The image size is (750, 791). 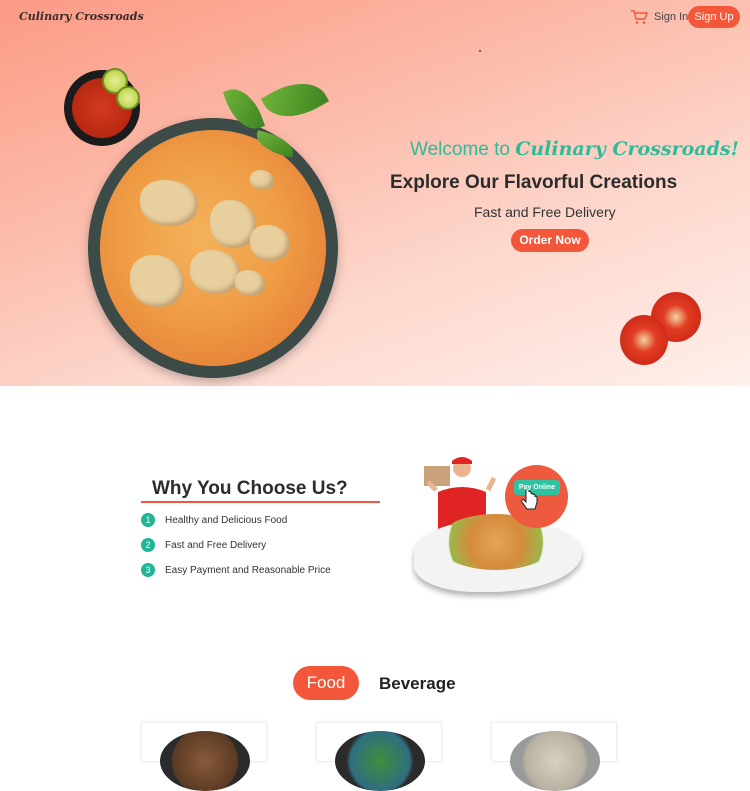 I want to click on feature-label: Easy Payment and Reasonable Price, so click(x=248, y=570).